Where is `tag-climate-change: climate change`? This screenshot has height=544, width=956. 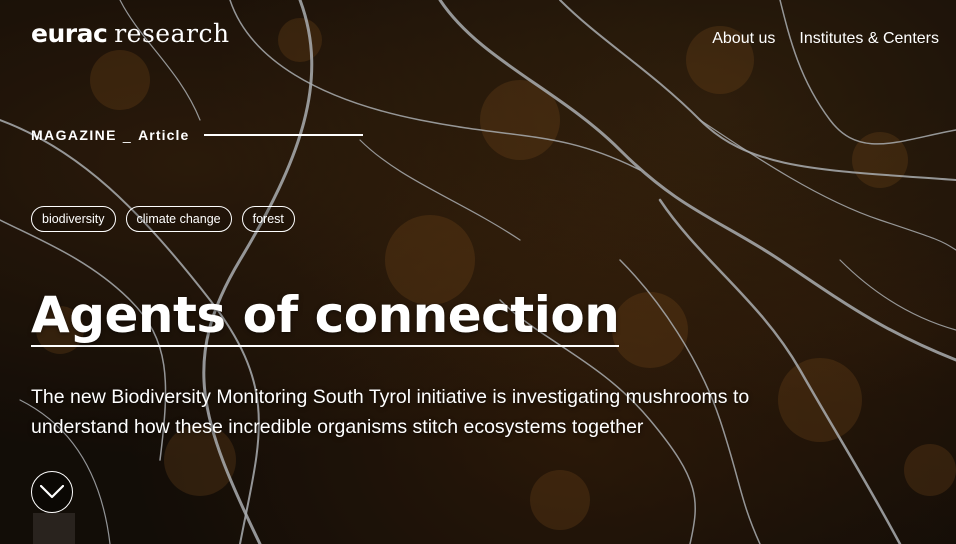
tag-climate-change: climate change is located at coordinates (178, 219).